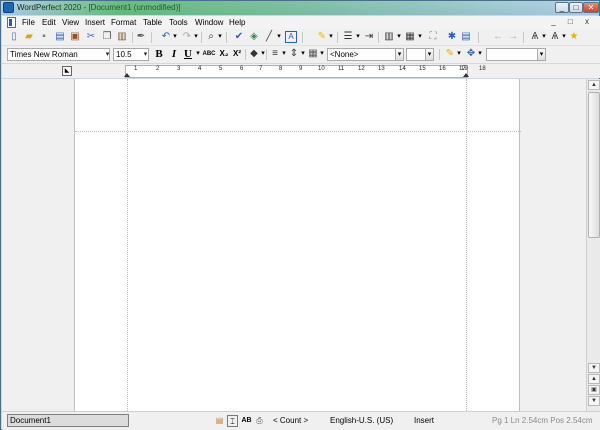  Describe the element at coordinates (174, 54) in the screenshot. I see `italic-button: I` at that location.